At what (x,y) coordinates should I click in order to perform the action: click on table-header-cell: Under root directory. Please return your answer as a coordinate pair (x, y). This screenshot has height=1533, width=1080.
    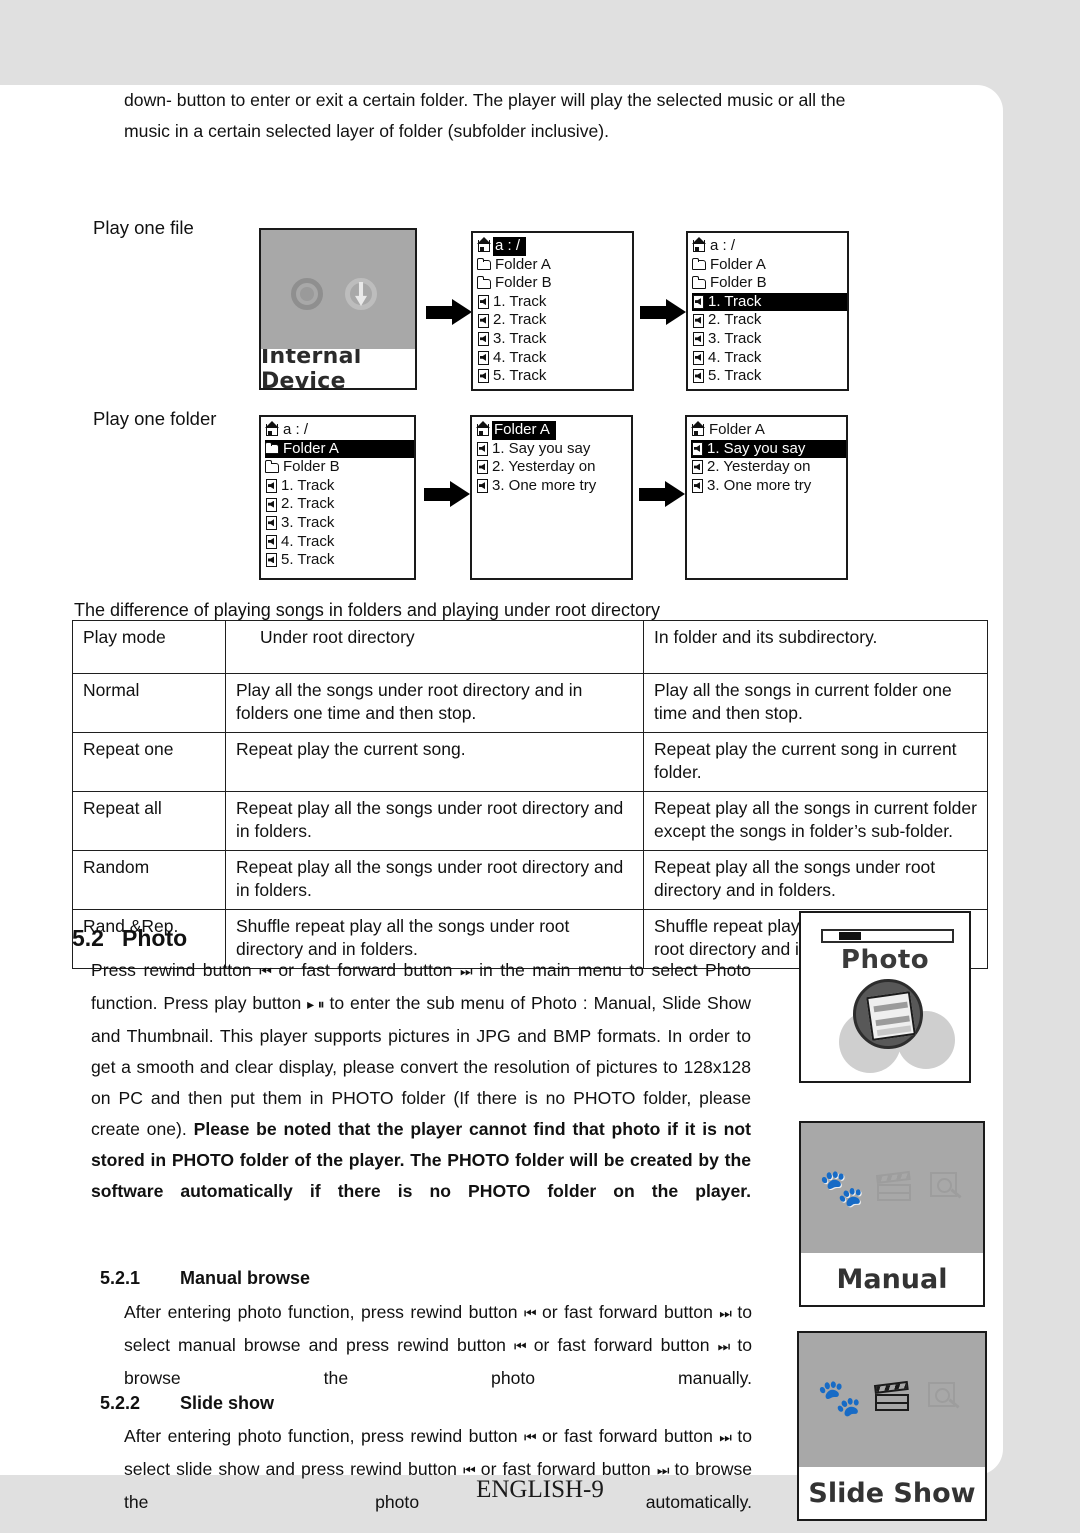
    Looking at the image, I should click on (434, 647).